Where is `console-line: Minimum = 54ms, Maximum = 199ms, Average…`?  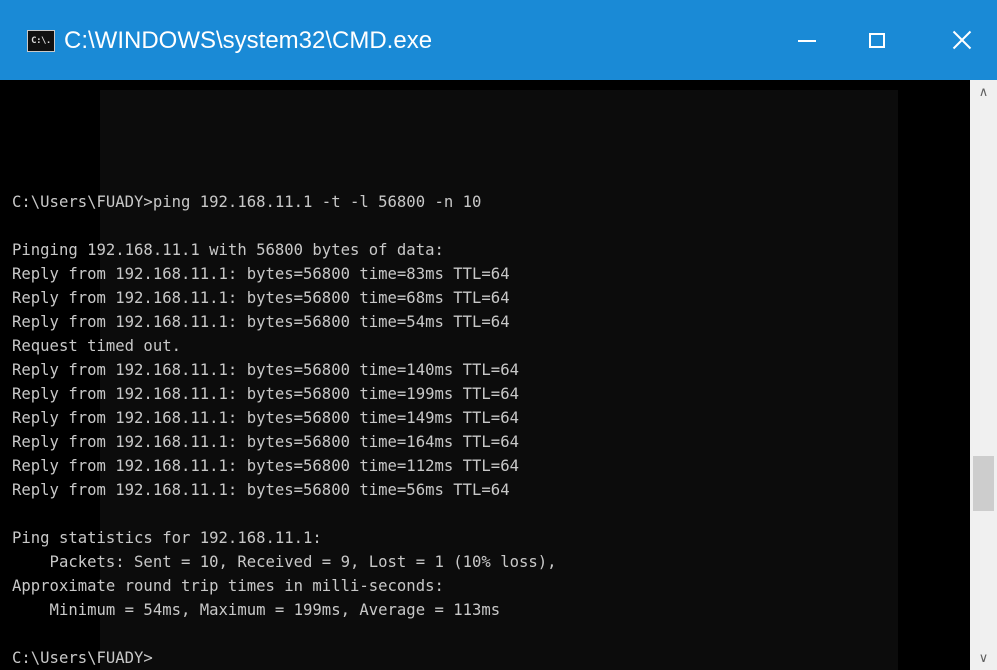 console-line: Minimum = 54ms, Maximum = 199ms, Average… is located at coordinates (256, 610).